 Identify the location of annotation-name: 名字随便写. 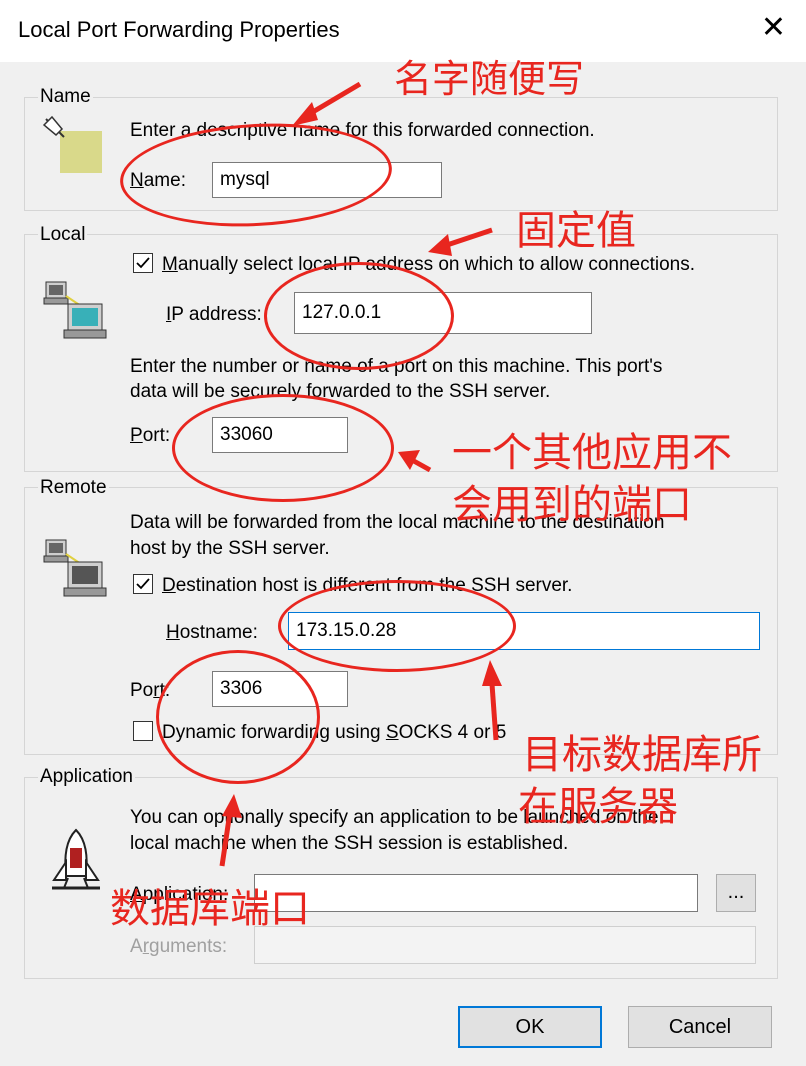
(489, 79).